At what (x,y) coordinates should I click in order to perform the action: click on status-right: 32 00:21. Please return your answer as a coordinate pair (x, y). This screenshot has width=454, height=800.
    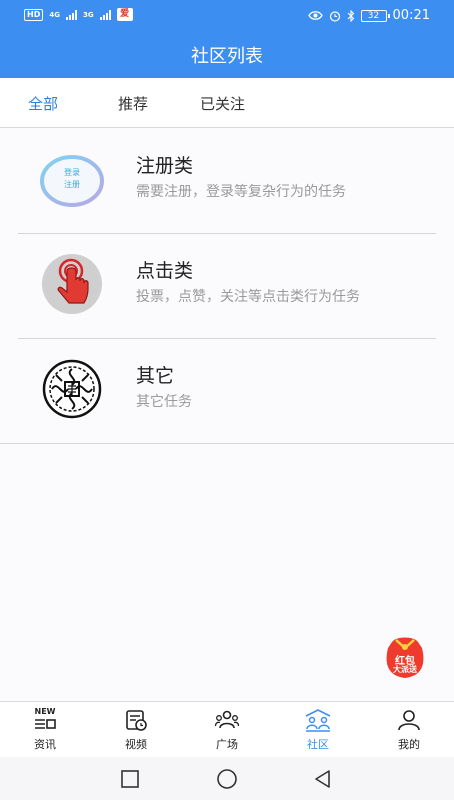
    Looking at the image, I should click on (368, 15).